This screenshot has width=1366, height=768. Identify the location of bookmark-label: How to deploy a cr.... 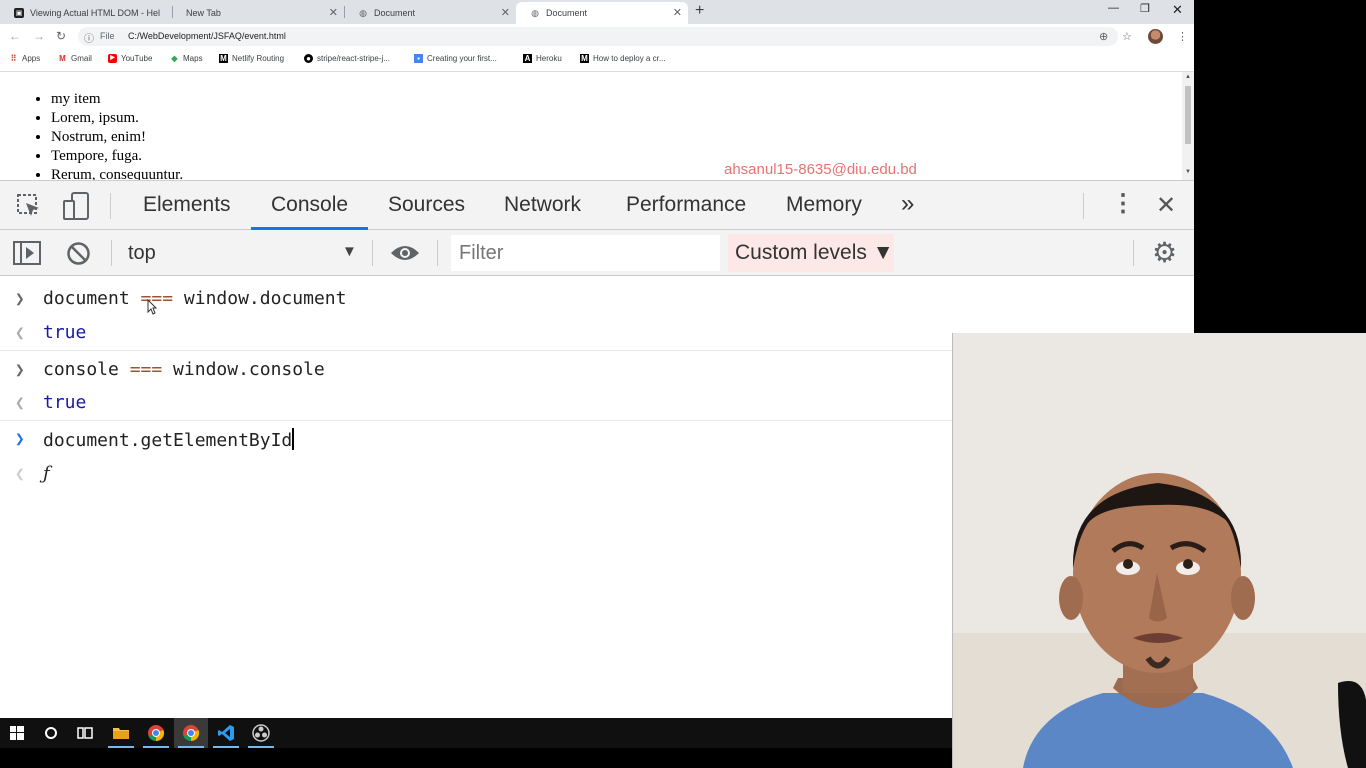
(629, 58).